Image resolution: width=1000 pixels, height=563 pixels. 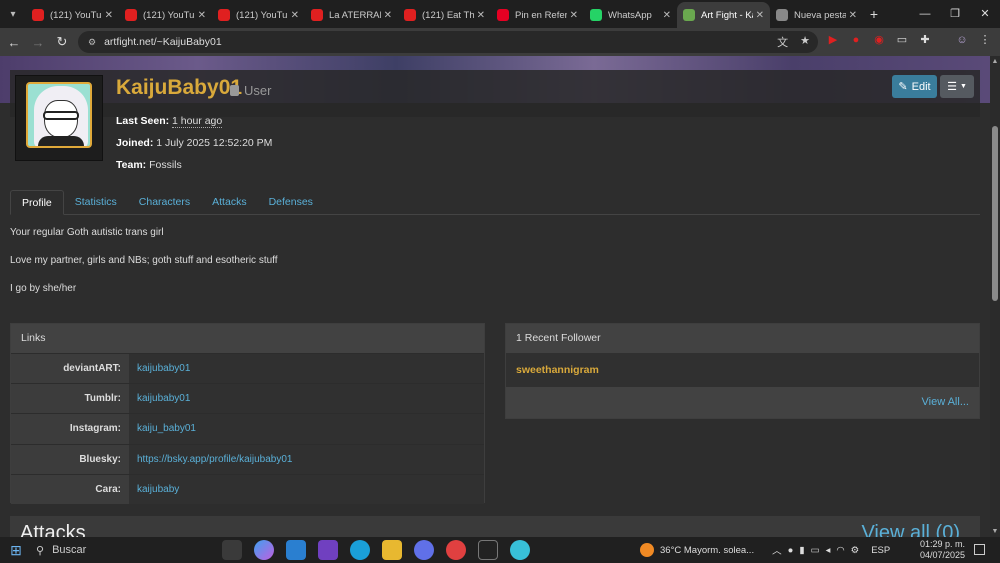 What do you see at coordinates (985, 40) in the screenshot?
I see `menu-kebab-icon: ⋮` at bounding box center [985, 40].